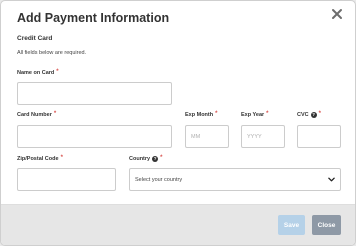 Image resolution: width=356 pixels, height=246 pixels. What do you see at coordinates (291, 225) in the screenshot?
I see `save-button: Save` at bounding box center [291, 225].